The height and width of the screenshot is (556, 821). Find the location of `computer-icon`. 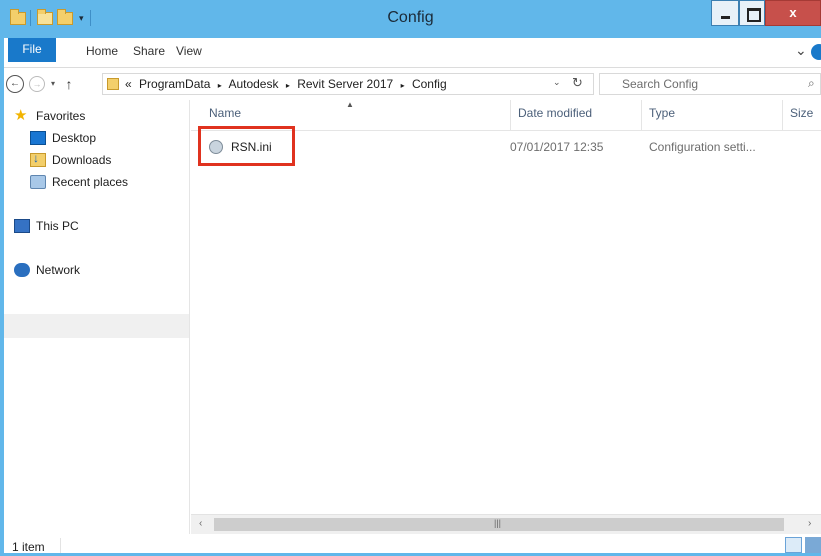

computer-icon is located at coordinates (22, 226).